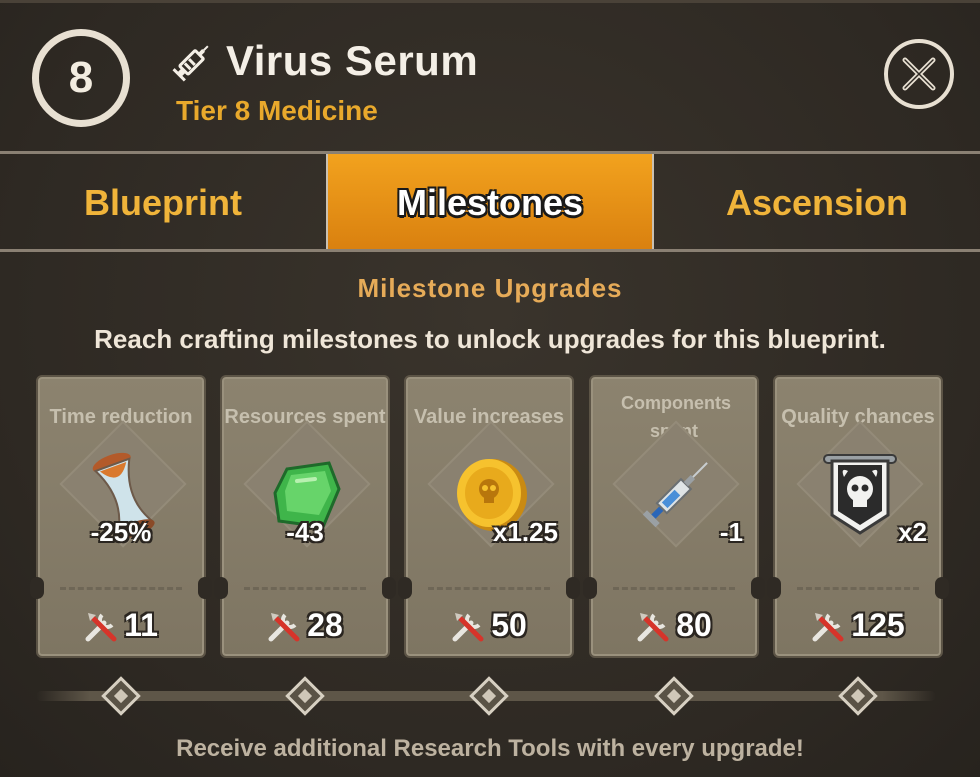  What do you see at coordinates (325, 625) in the screenshot?
I see `milestone-cost-value: 28` at bounding box center [325, 625].